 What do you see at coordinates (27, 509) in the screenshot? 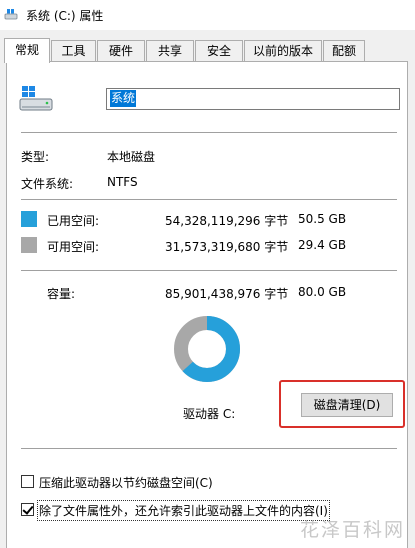
I see `index-checkbox` at bounding box center [27, 509].